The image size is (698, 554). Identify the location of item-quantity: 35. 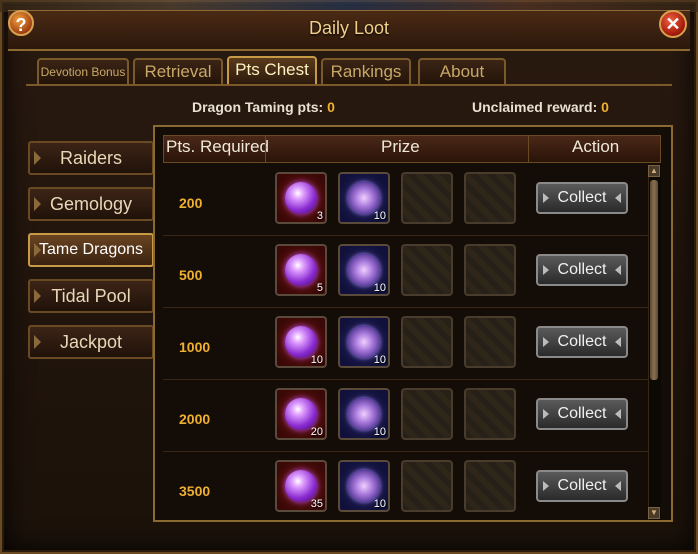
(316, 504).